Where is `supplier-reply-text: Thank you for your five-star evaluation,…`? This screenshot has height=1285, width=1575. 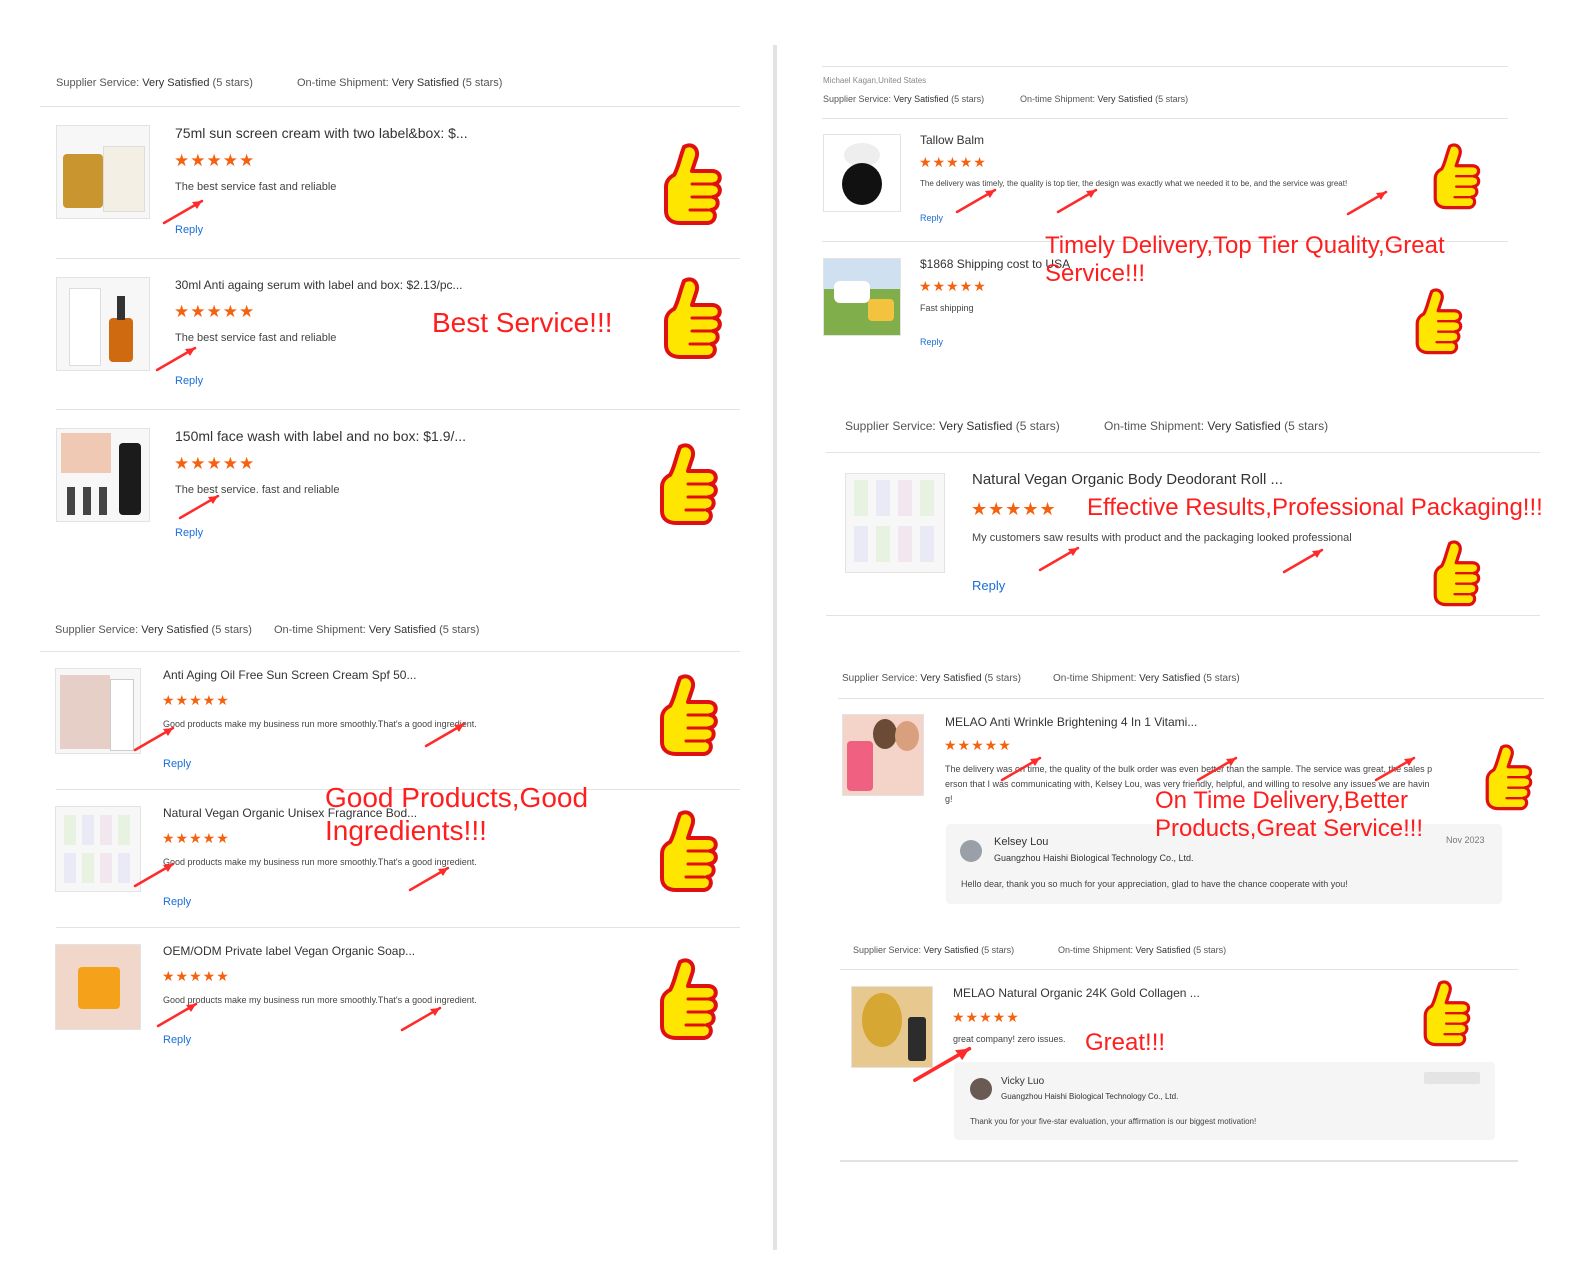 supplier-reply-text: Thank you for your five-star evaluation,… is located at coordinates (1113, 1121).